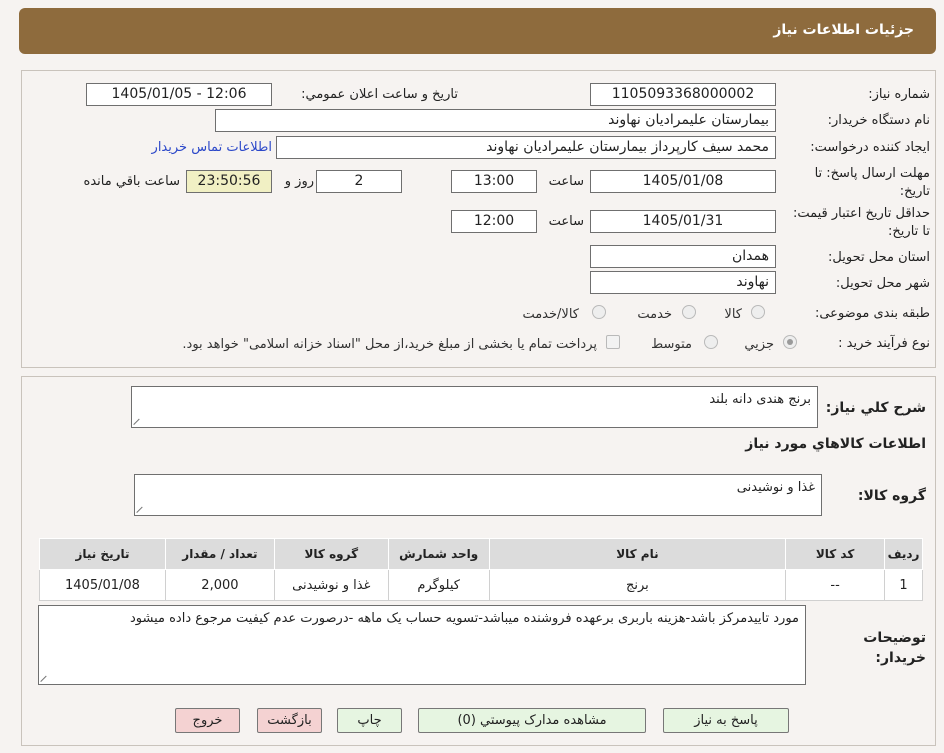 The image size is (944, 753). What do you see at coordinates (179, 94) in the screenshot?
I see `announce-field: 1405/01/05 - 12:06` at bounding box center [179, 94].